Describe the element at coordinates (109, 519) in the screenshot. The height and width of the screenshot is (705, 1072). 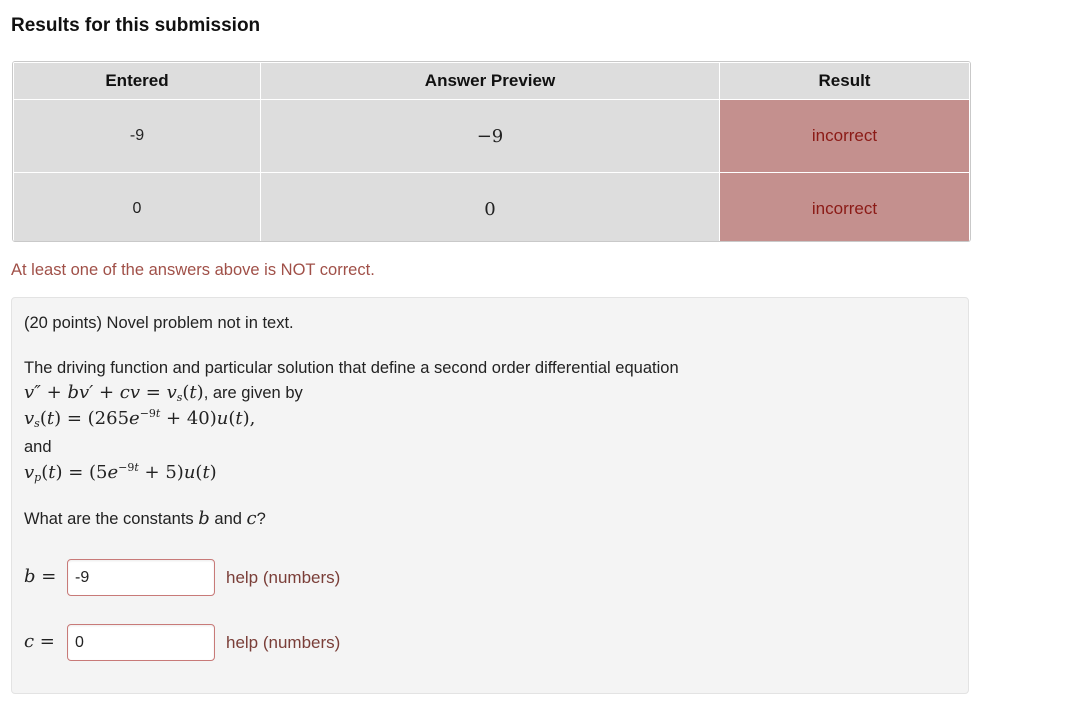
I see `question-pre: What are the constants` at that location.